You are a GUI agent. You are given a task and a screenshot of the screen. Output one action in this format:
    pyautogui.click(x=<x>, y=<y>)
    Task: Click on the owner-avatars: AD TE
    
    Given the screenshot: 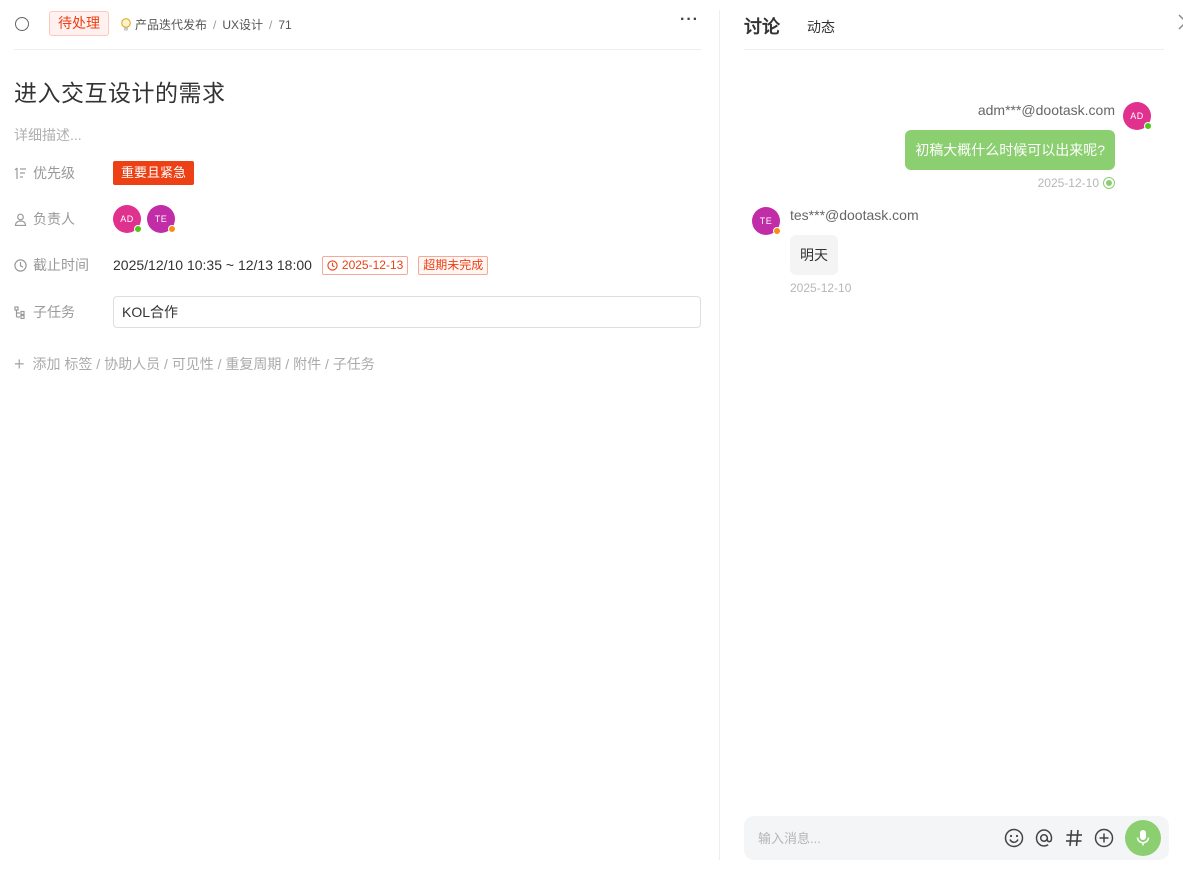 What is the action you would take?
    pyautogui.click(x=147, y=219)
    